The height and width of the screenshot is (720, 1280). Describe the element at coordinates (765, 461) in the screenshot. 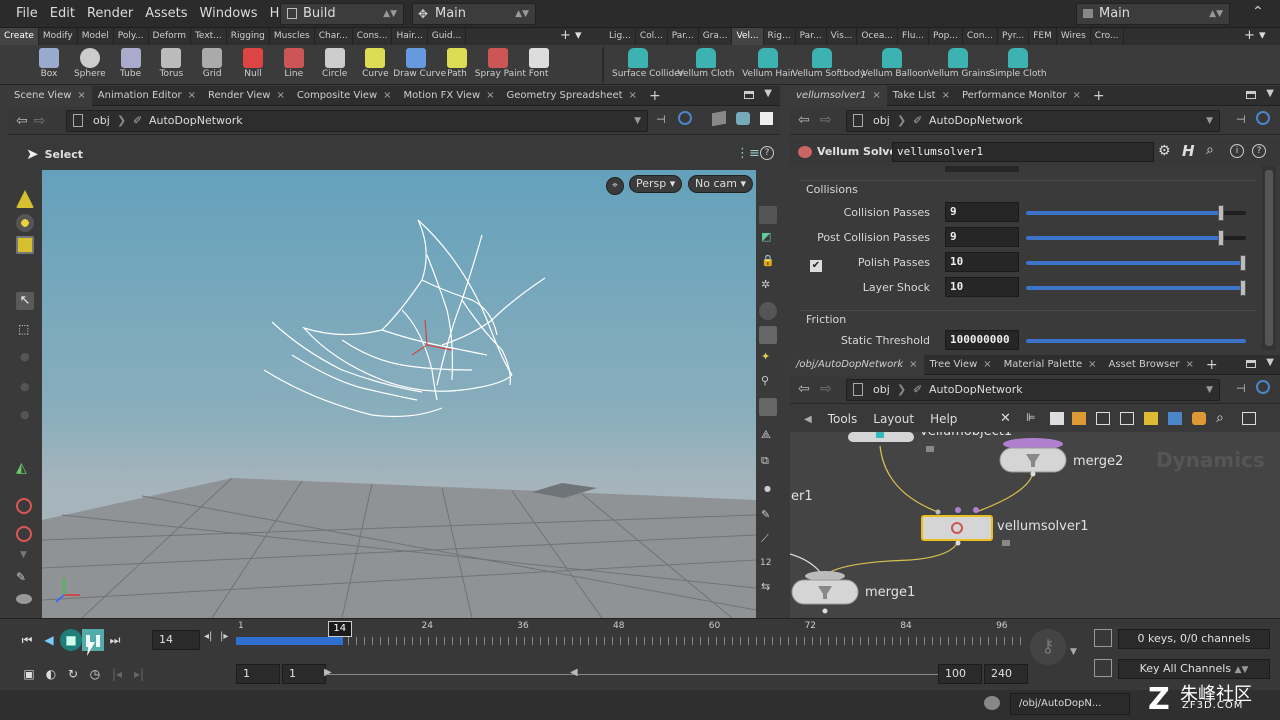

I see `reference-icon: ⧉` at that location.